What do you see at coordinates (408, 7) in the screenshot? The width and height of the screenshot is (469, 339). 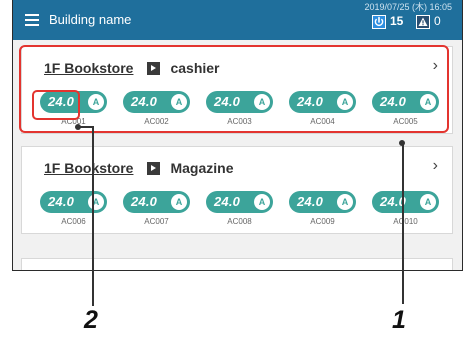 I see `datetime-display: 2019/07/25 (木) 16:05` at bounding box center [408, 7].